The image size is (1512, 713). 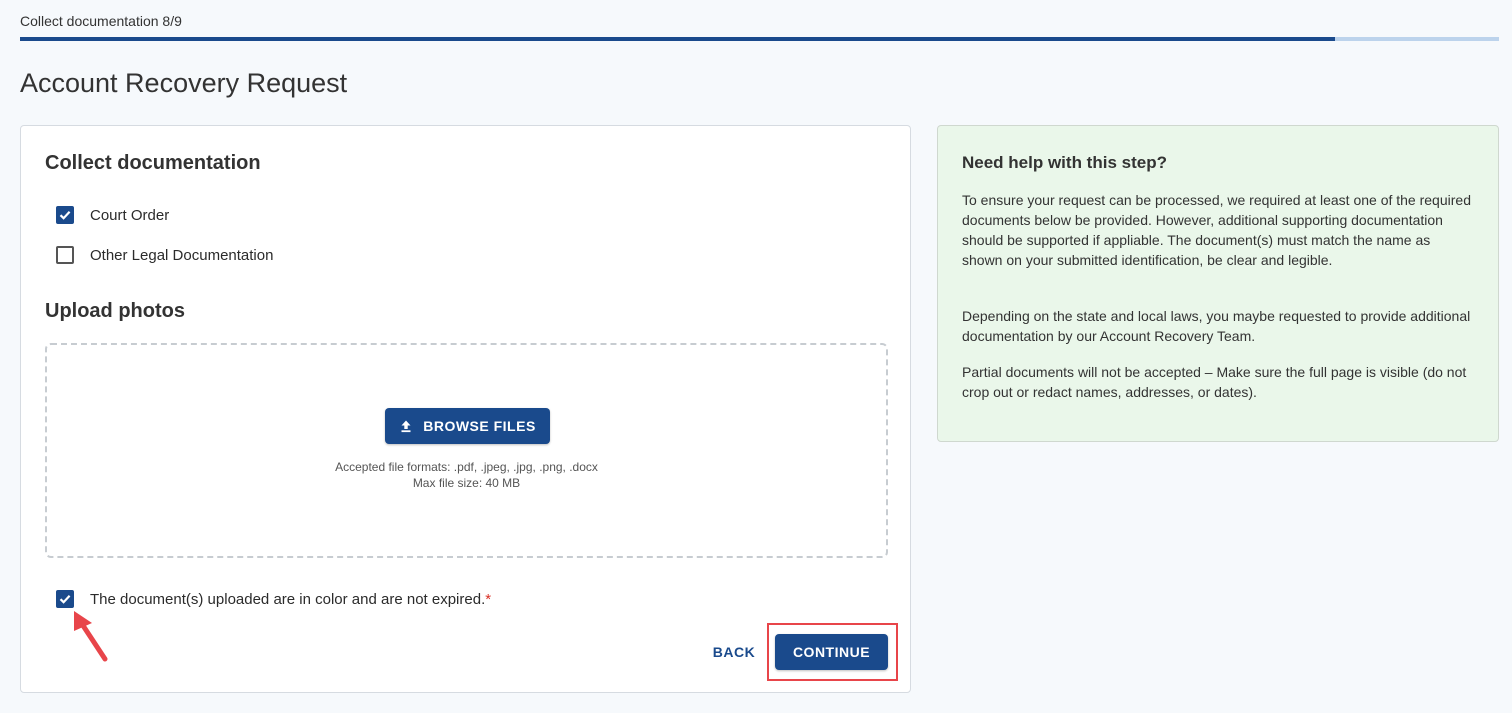 I want to click on step-indicator: Collect documentation 8/9, so click(x=101, y=21).